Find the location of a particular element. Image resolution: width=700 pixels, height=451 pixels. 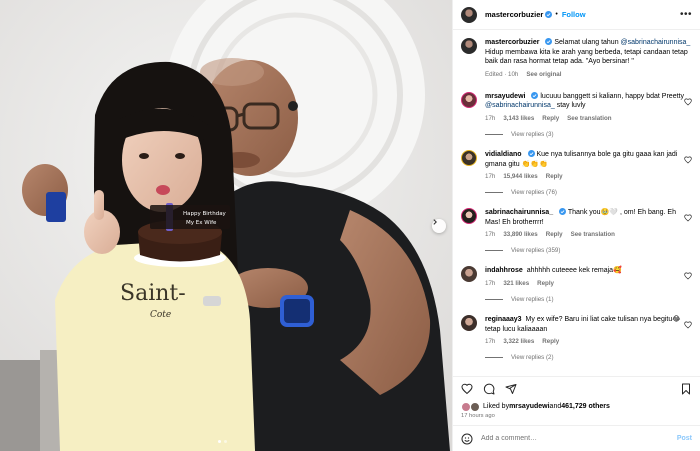

add-comment-bar: Post is located at coordinates (576, 438).